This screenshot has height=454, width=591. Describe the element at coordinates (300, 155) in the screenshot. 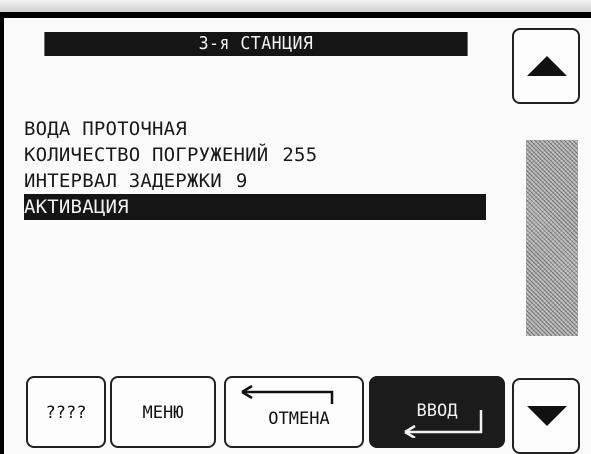

I see `menu-item-value: 255` at that location.